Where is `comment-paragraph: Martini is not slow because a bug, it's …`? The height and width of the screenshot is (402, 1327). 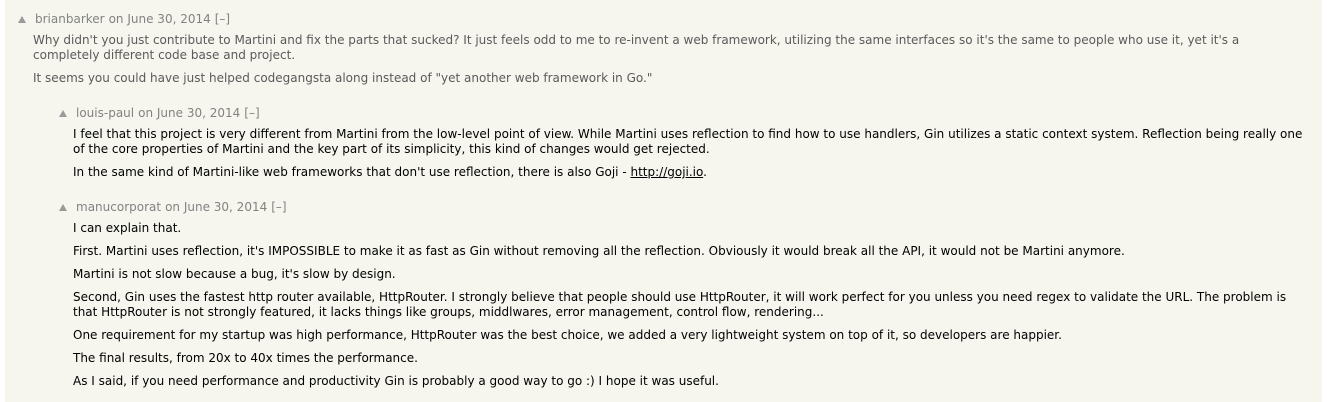 comment-paragraph: Martini is not slow because a bug, it's … is located at coordinates (234, 274).